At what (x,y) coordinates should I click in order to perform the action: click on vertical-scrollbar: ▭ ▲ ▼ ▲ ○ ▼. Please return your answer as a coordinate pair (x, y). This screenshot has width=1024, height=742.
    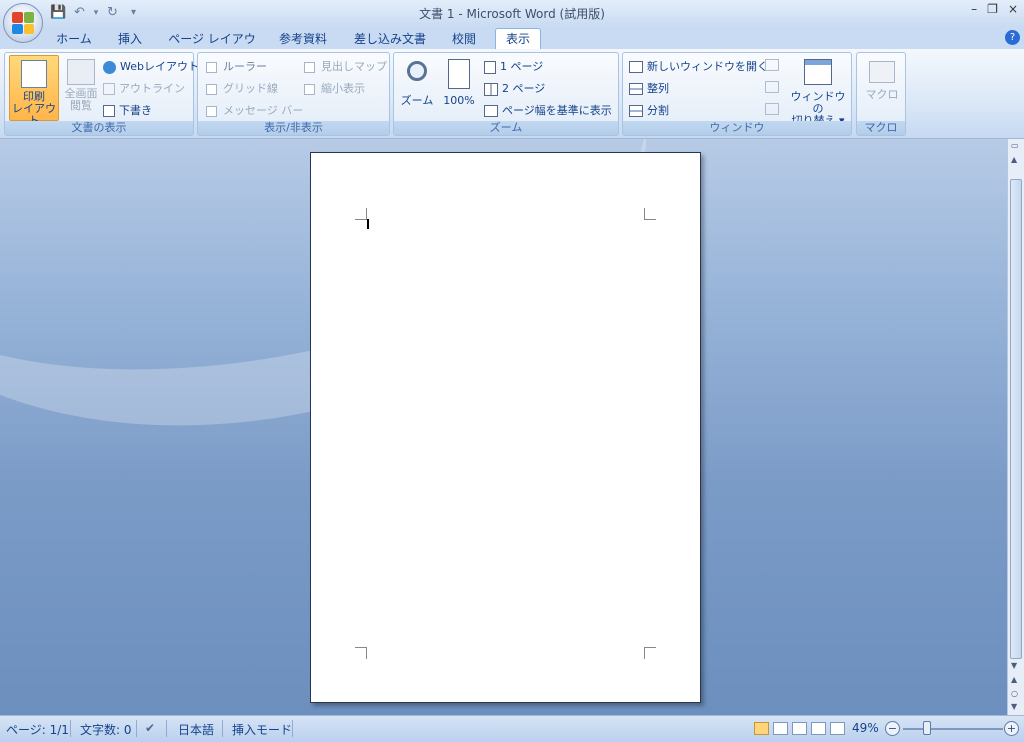
    Looking at the image, I should click on (1015, 427).